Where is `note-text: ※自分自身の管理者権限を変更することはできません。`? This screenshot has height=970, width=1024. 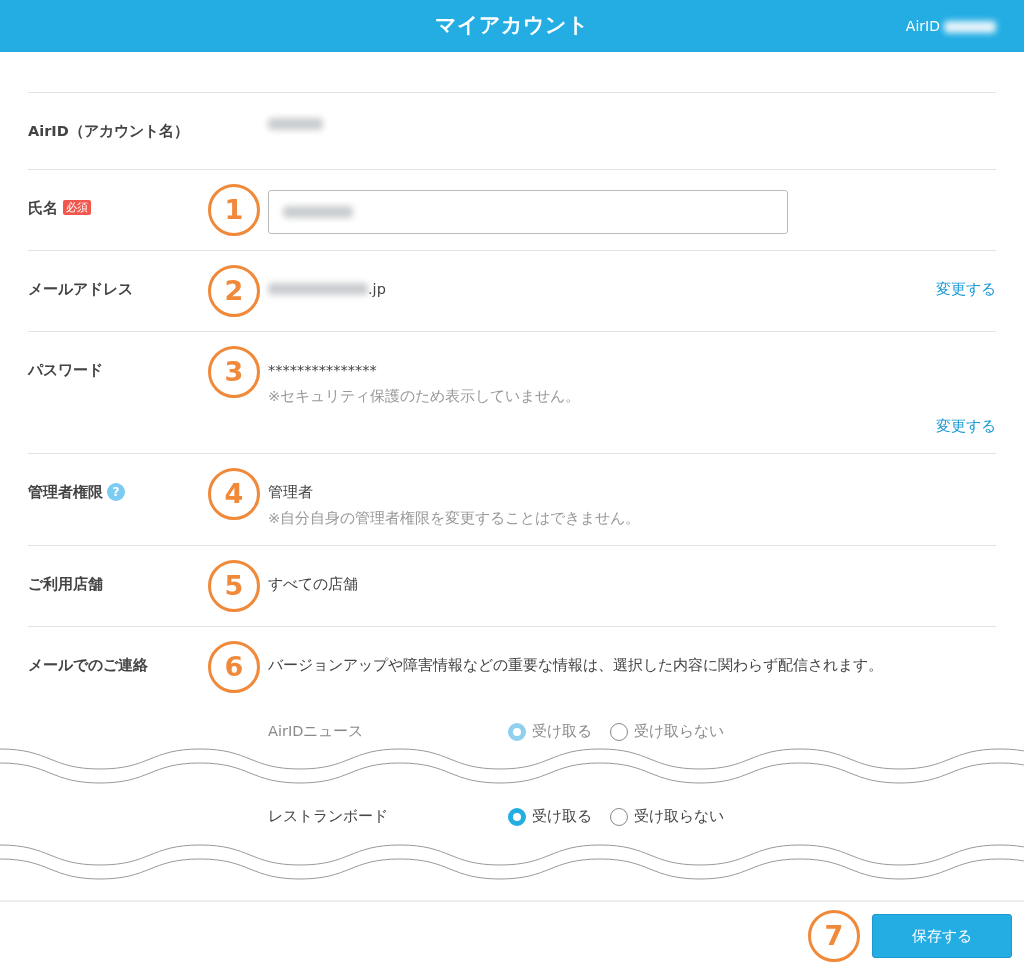
note-text: ※自分自身の管理者権限を変更することはできません。 is located at coordinates (455, 518).